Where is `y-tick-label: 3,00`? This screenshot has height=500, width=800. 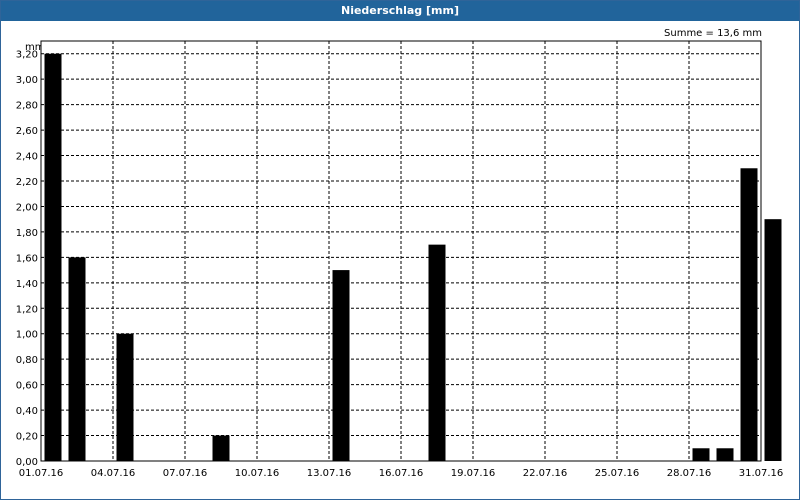 y-tick-label: 3,00 is located at coordinates (27, 80).